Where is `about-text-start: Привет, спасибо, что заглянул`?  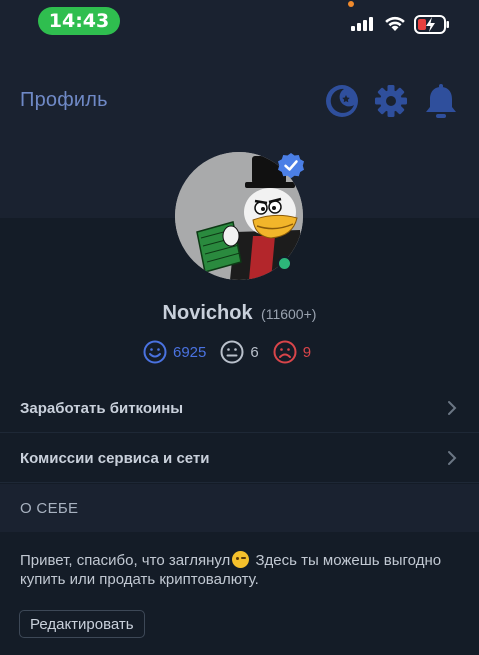
about-text-start: Привет, спасибо, что заглянул is located at coordinates (125, 560).